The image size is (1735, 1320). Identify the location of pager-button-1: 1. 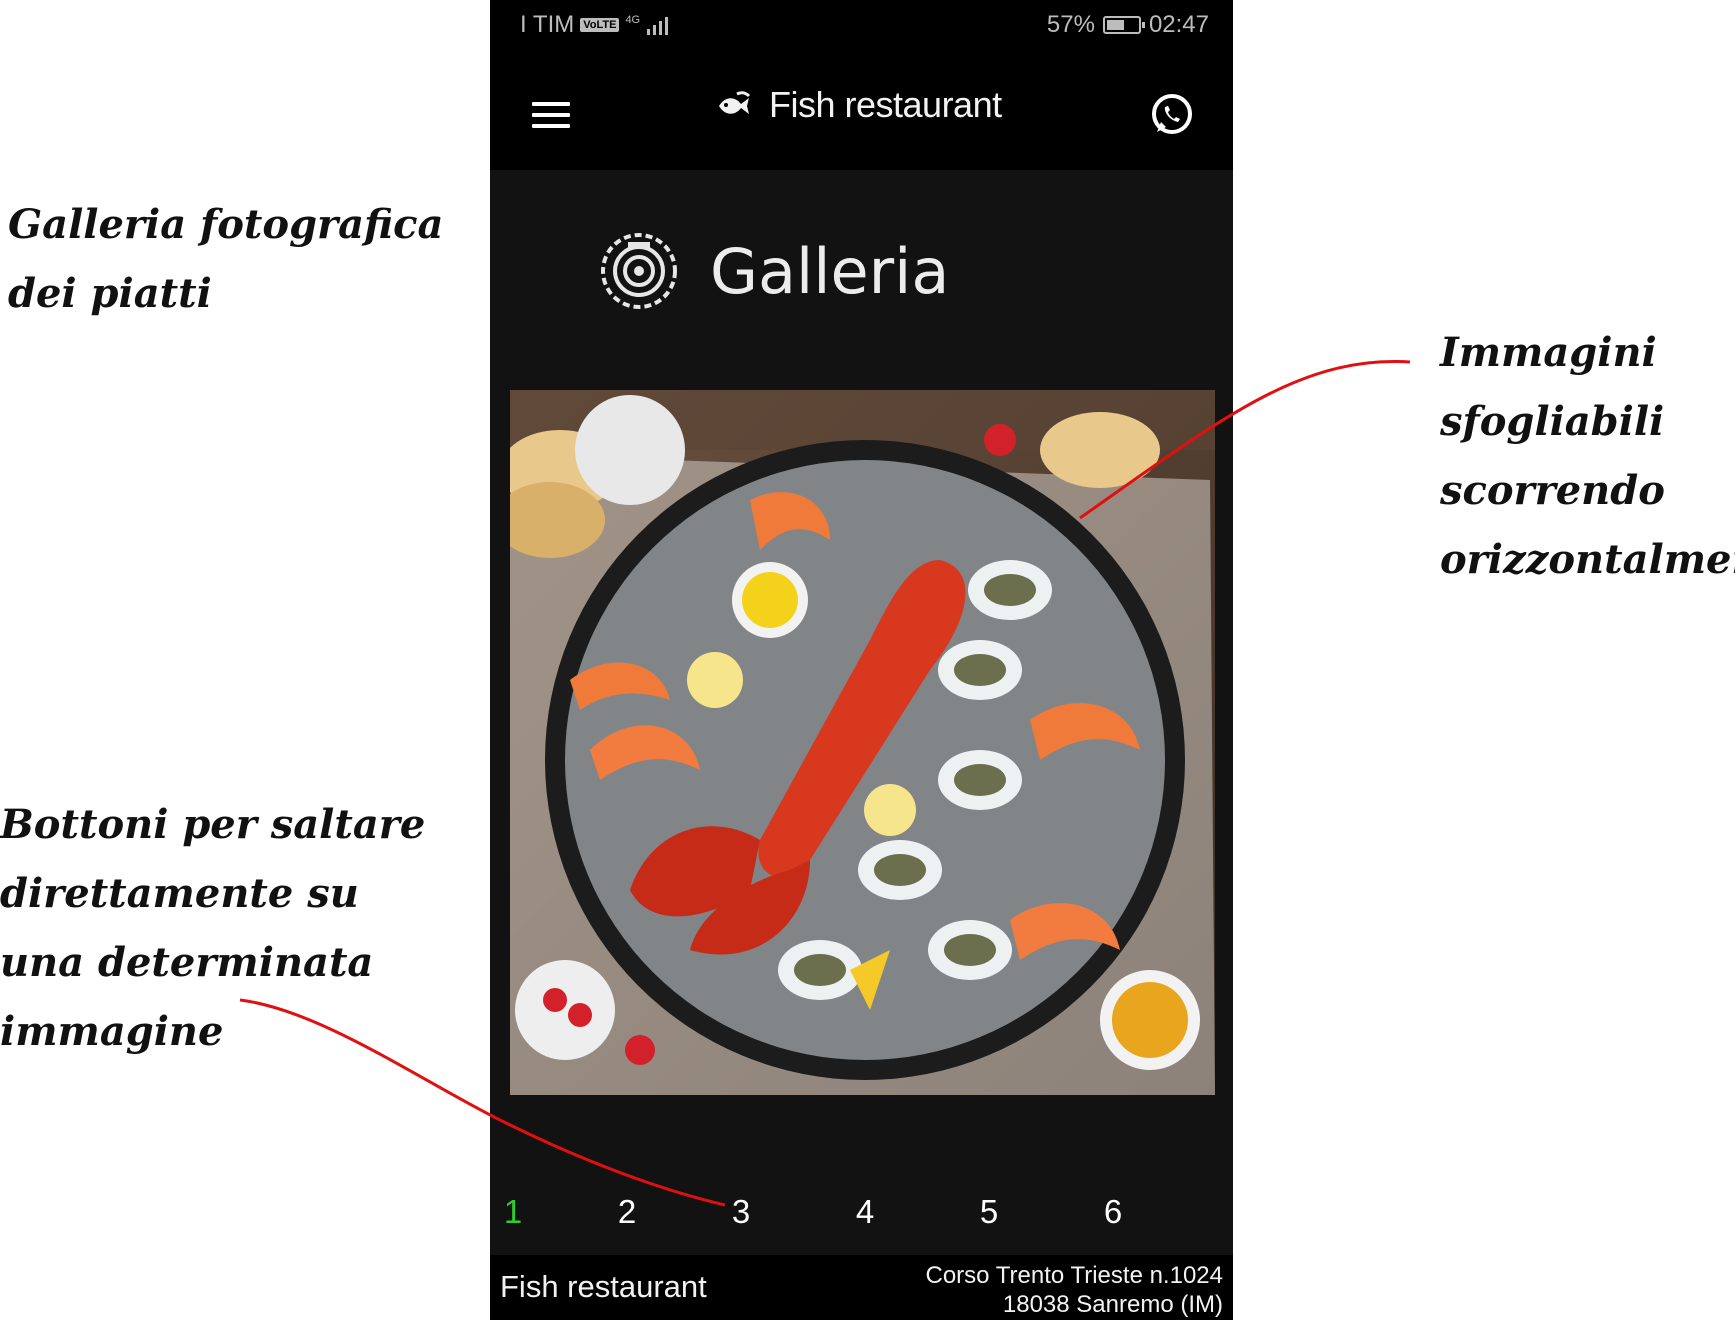
(513, 1212).